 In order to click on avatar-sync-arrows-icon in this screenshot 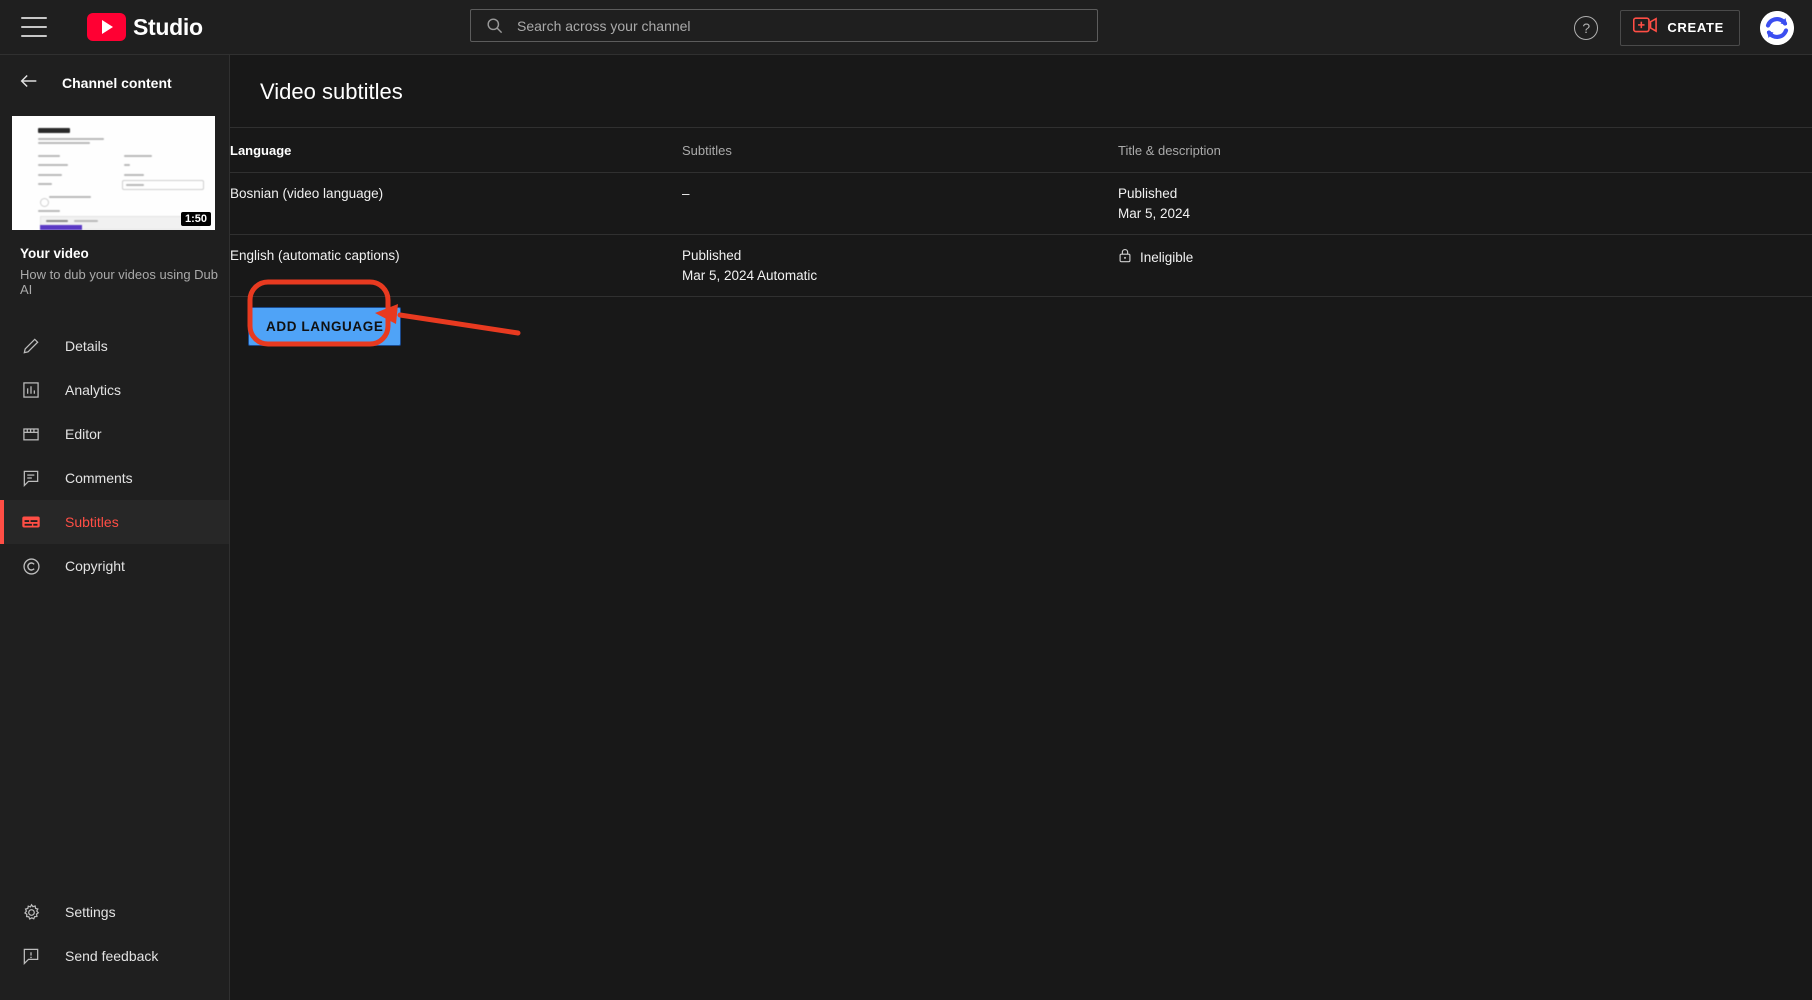, I will do `click(1777, 27)`.